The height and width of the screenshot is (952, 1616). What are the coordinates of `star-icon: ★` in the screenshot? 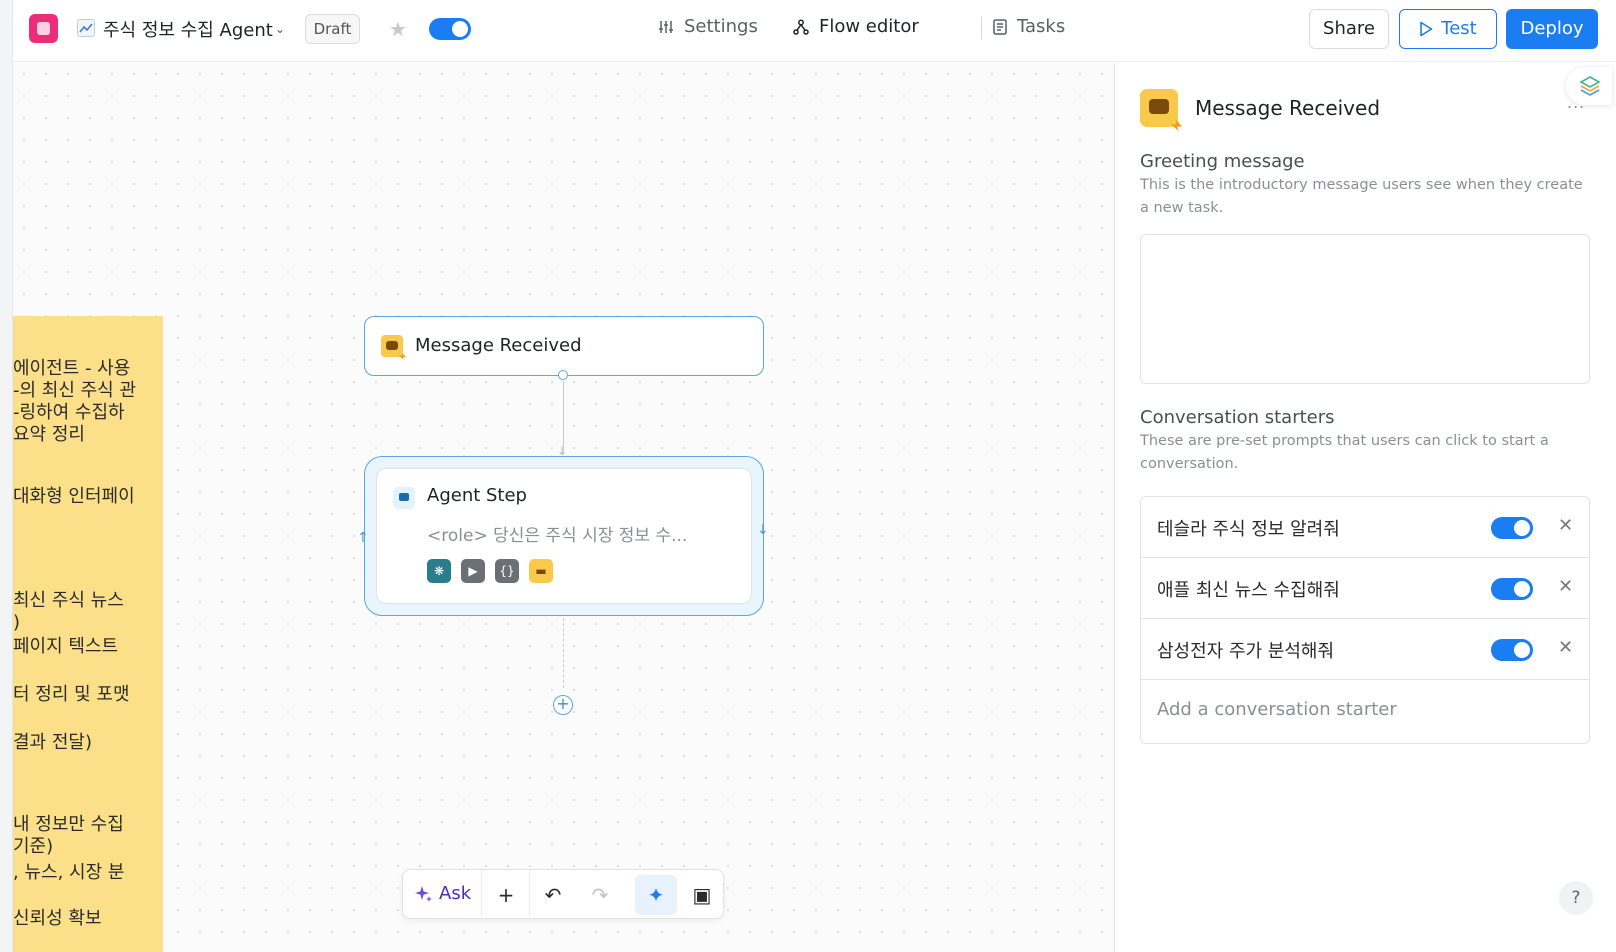 It's located at (398, 29).